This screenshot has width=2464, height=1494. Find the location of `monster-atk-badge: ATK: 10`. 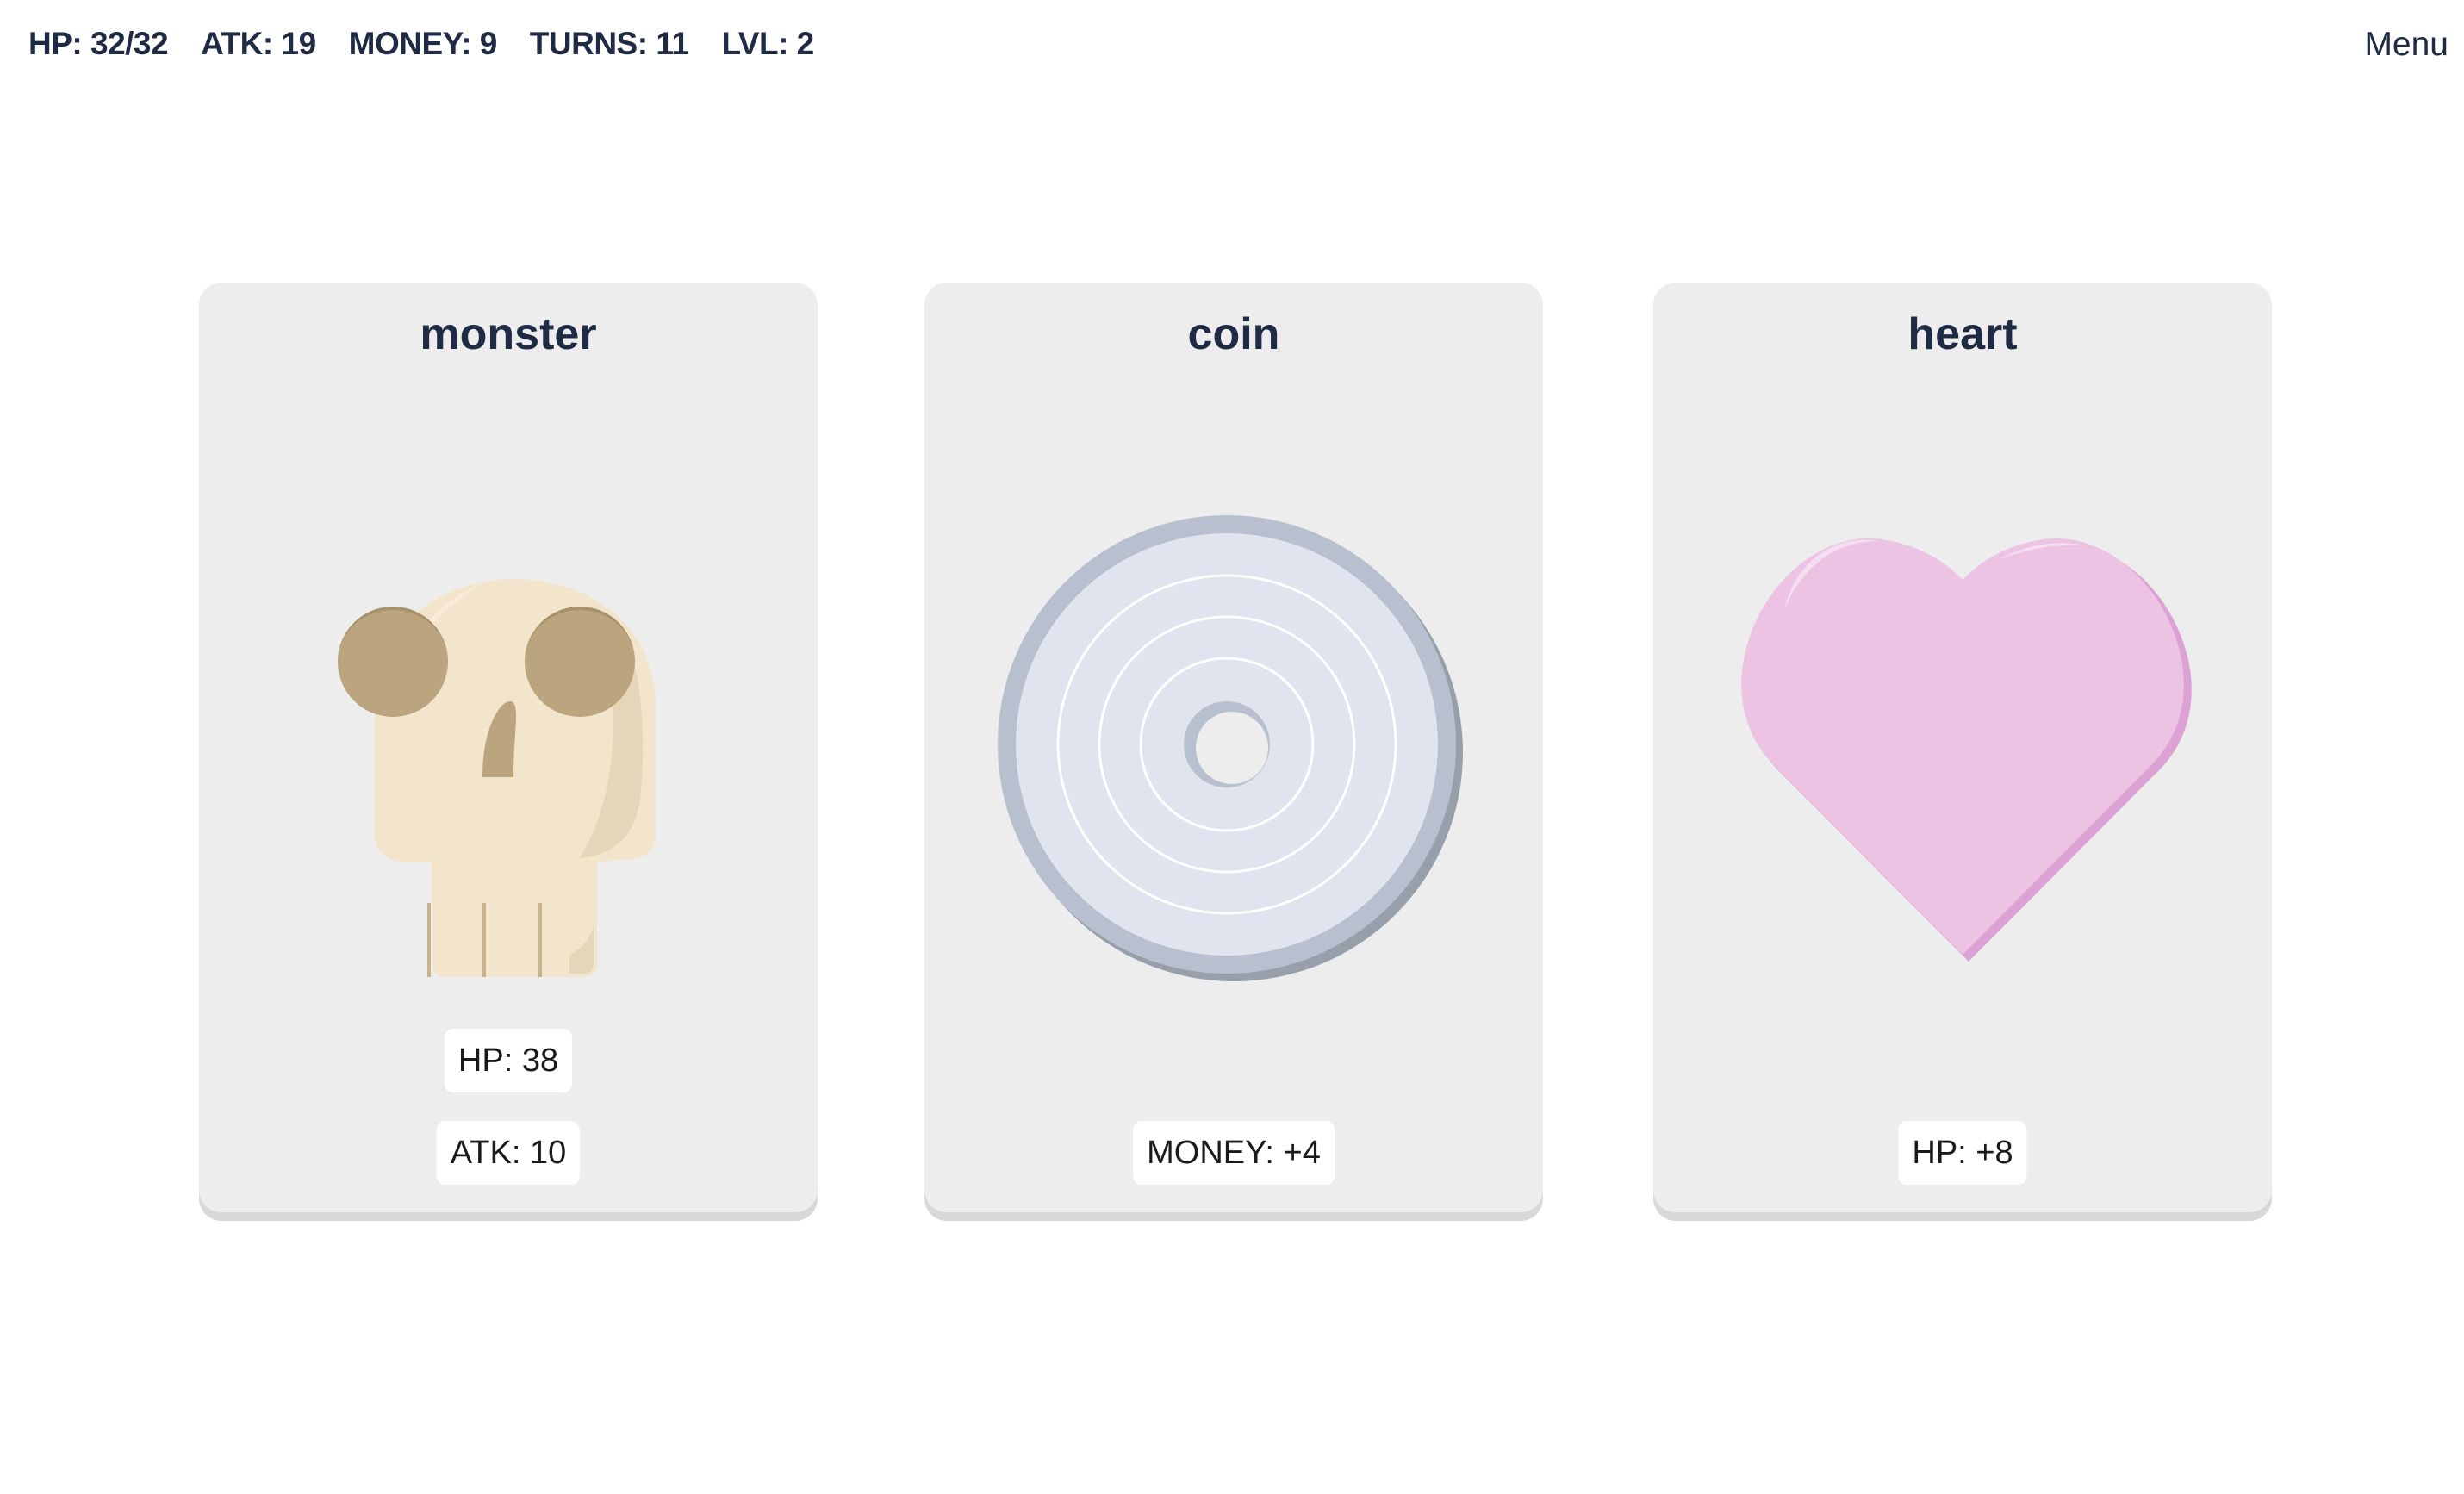

monster-atk-badge: ATK: 10 is located at coordinates (509, 1153).